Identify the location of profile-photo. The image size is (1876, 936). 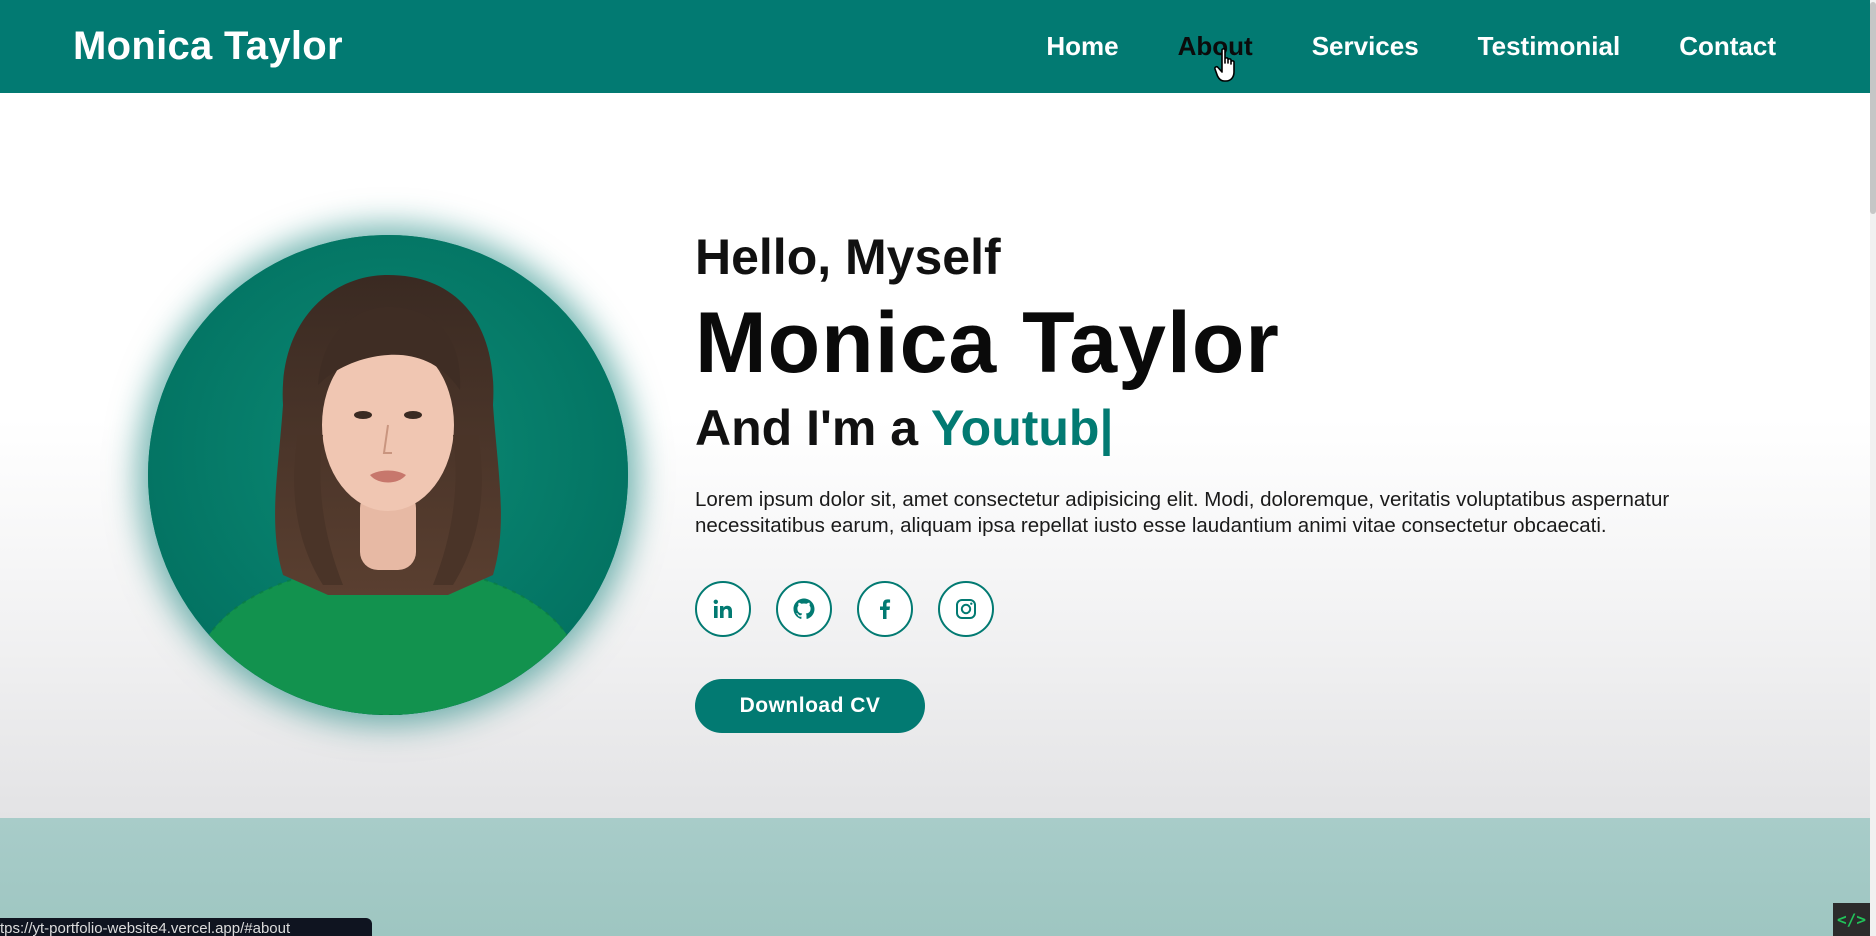
(388, 475).